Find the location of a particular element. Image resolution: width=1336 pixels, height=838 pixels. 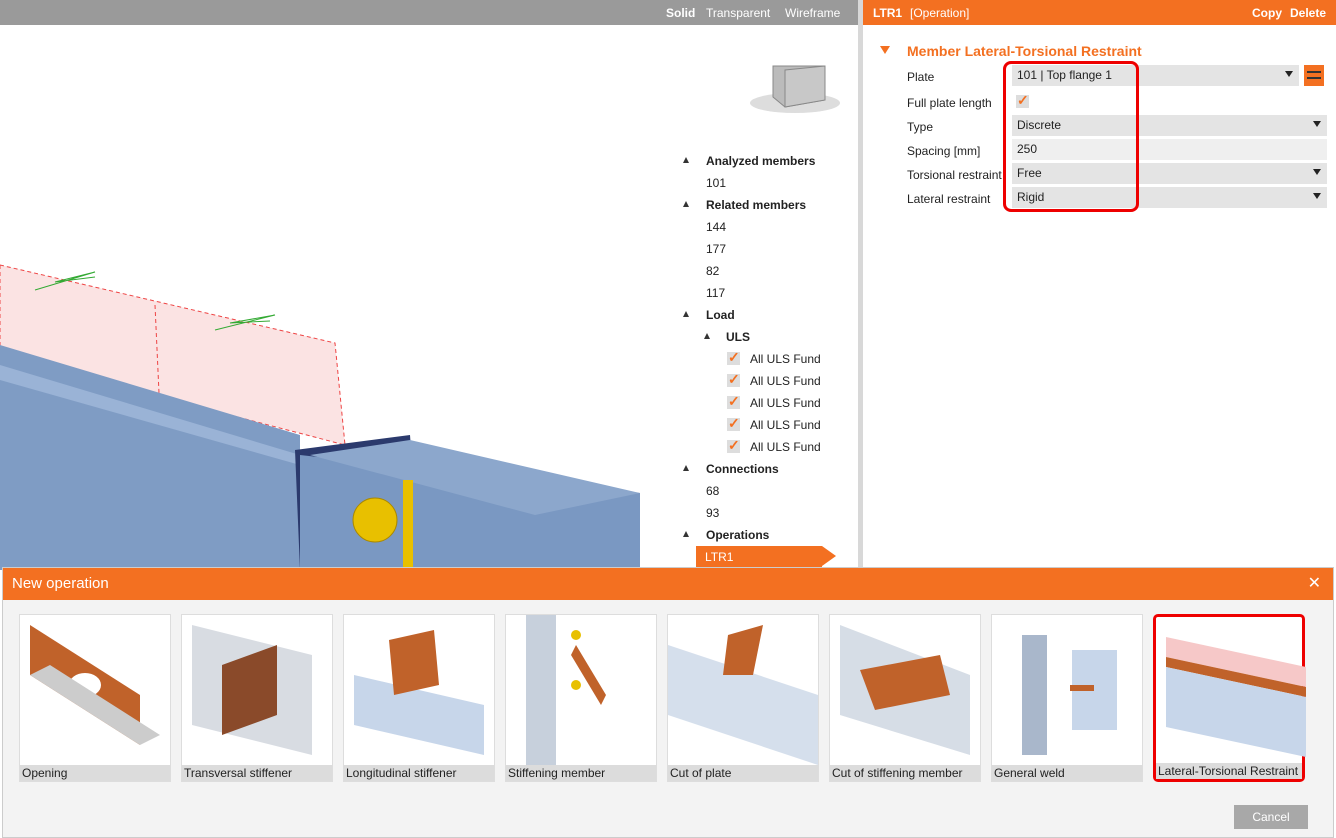

wireframe-mode-button: Wireframe is located at coordinates (812, 13).